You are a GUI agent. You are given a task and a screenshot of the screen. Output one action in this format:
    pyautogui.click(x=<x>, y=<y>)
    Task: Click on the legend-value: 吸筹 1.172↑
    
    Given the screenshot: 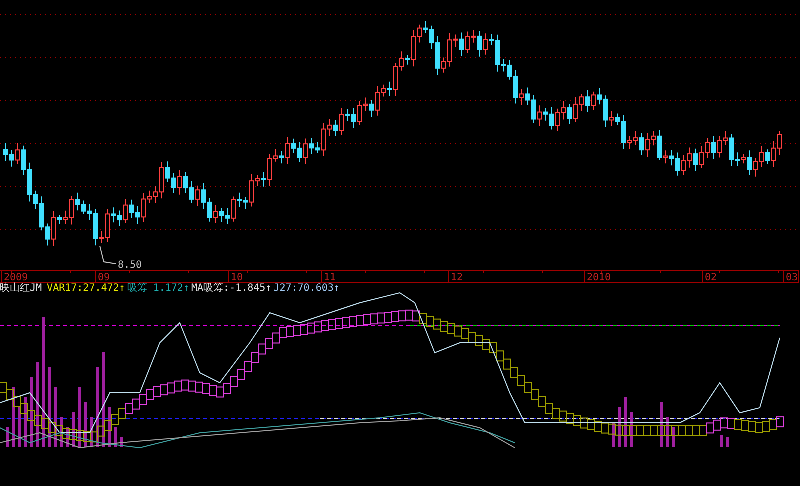 What is the action you would take?
    pyautogui.click(x=158, y=289)
    